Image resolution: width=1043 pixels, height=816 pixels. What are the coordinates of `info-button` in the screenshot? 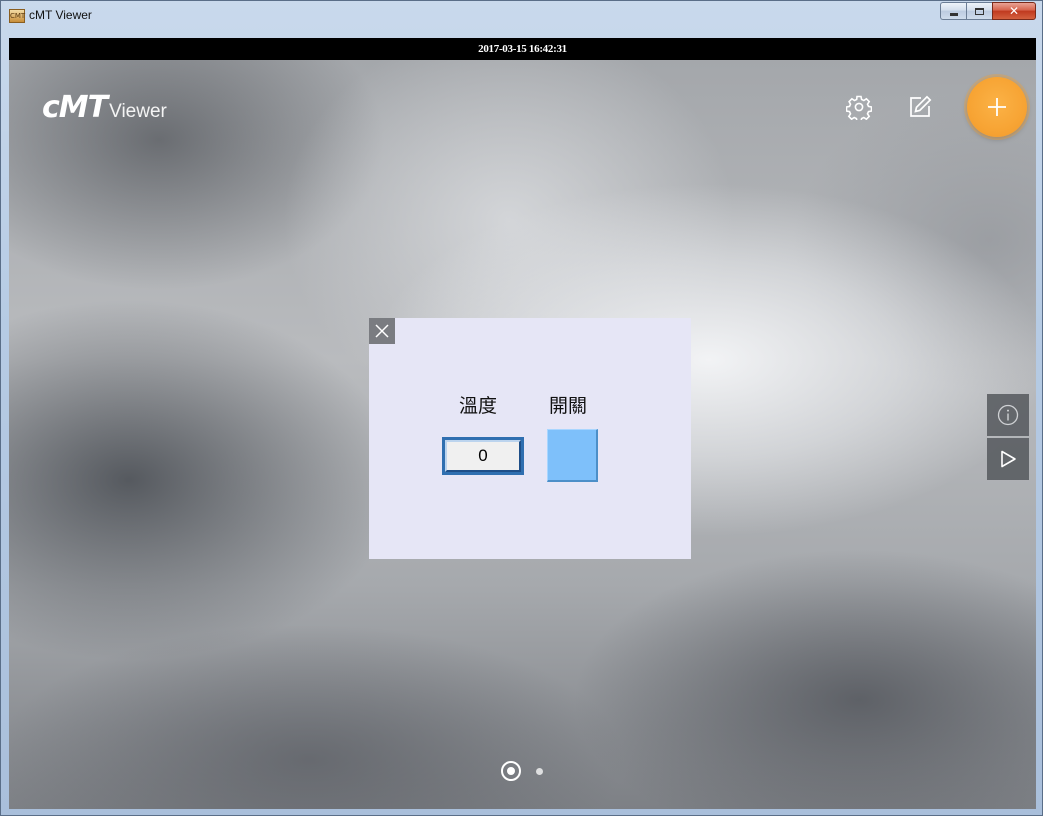 It's located at (1008, 415).